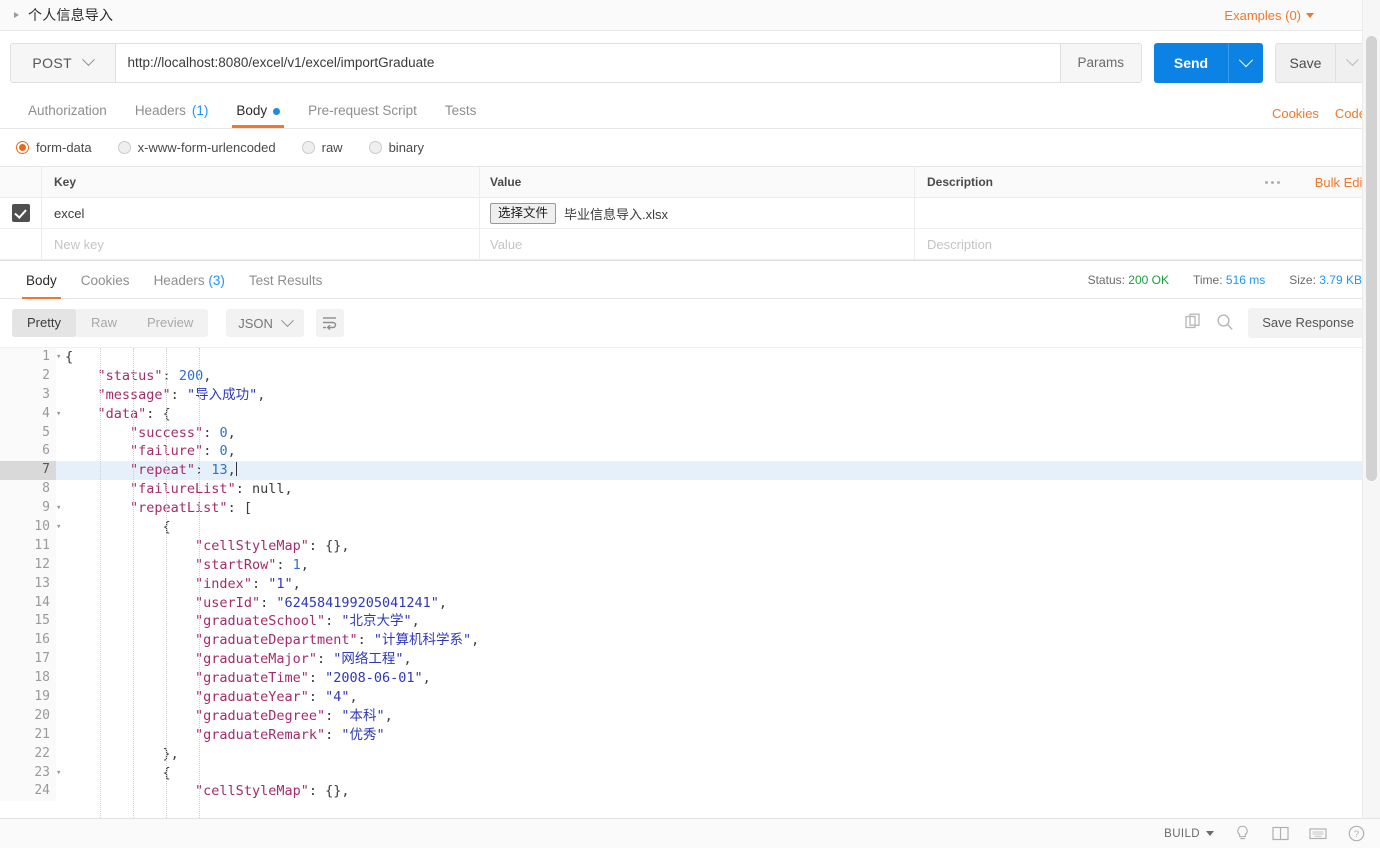 The image size is (1380, 848). What do you see at coordinates (461, 111) in the screenshot?
I see `tab-tests: Tests` at bounding box center [461, 111].